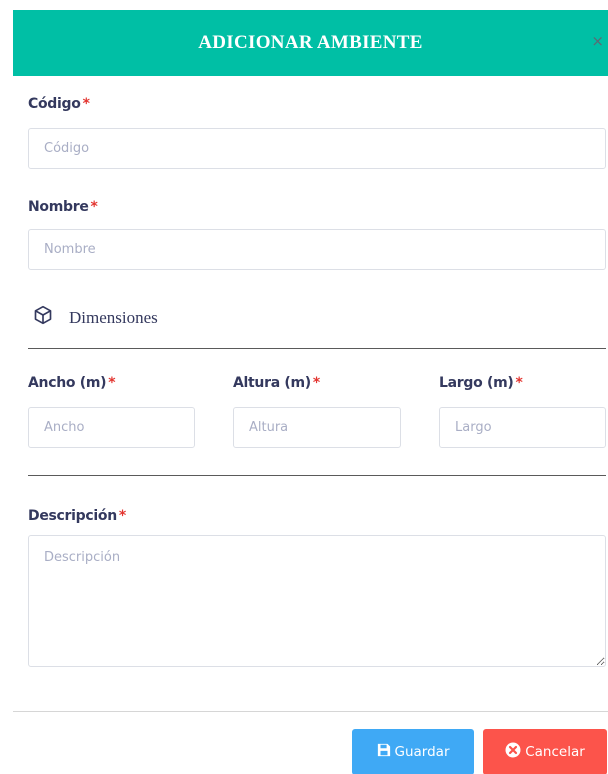  Describe the element at coordinates (317, 348) in the screenshot. I see `section-divider` at that location.